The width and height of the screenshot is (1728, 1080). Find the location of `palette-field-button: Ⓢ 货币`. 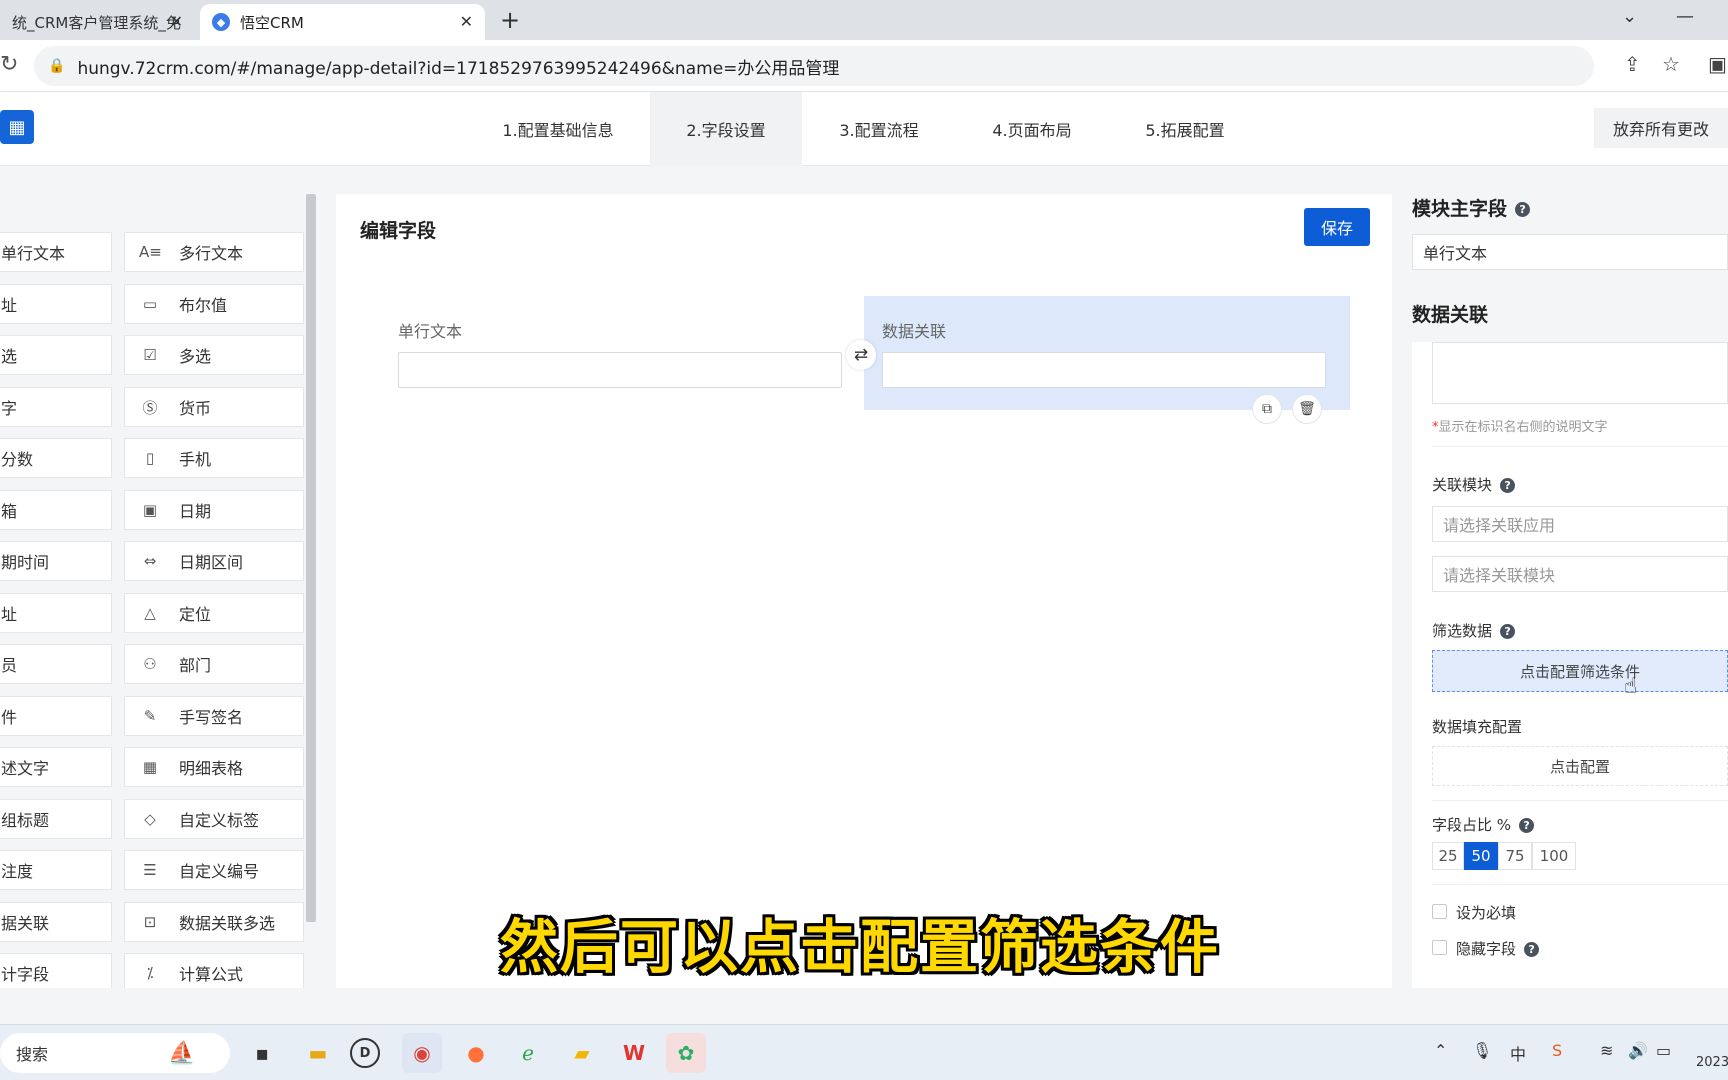

palette-field-button: Ⓢ 货币 is located at coordinates (214, 407).